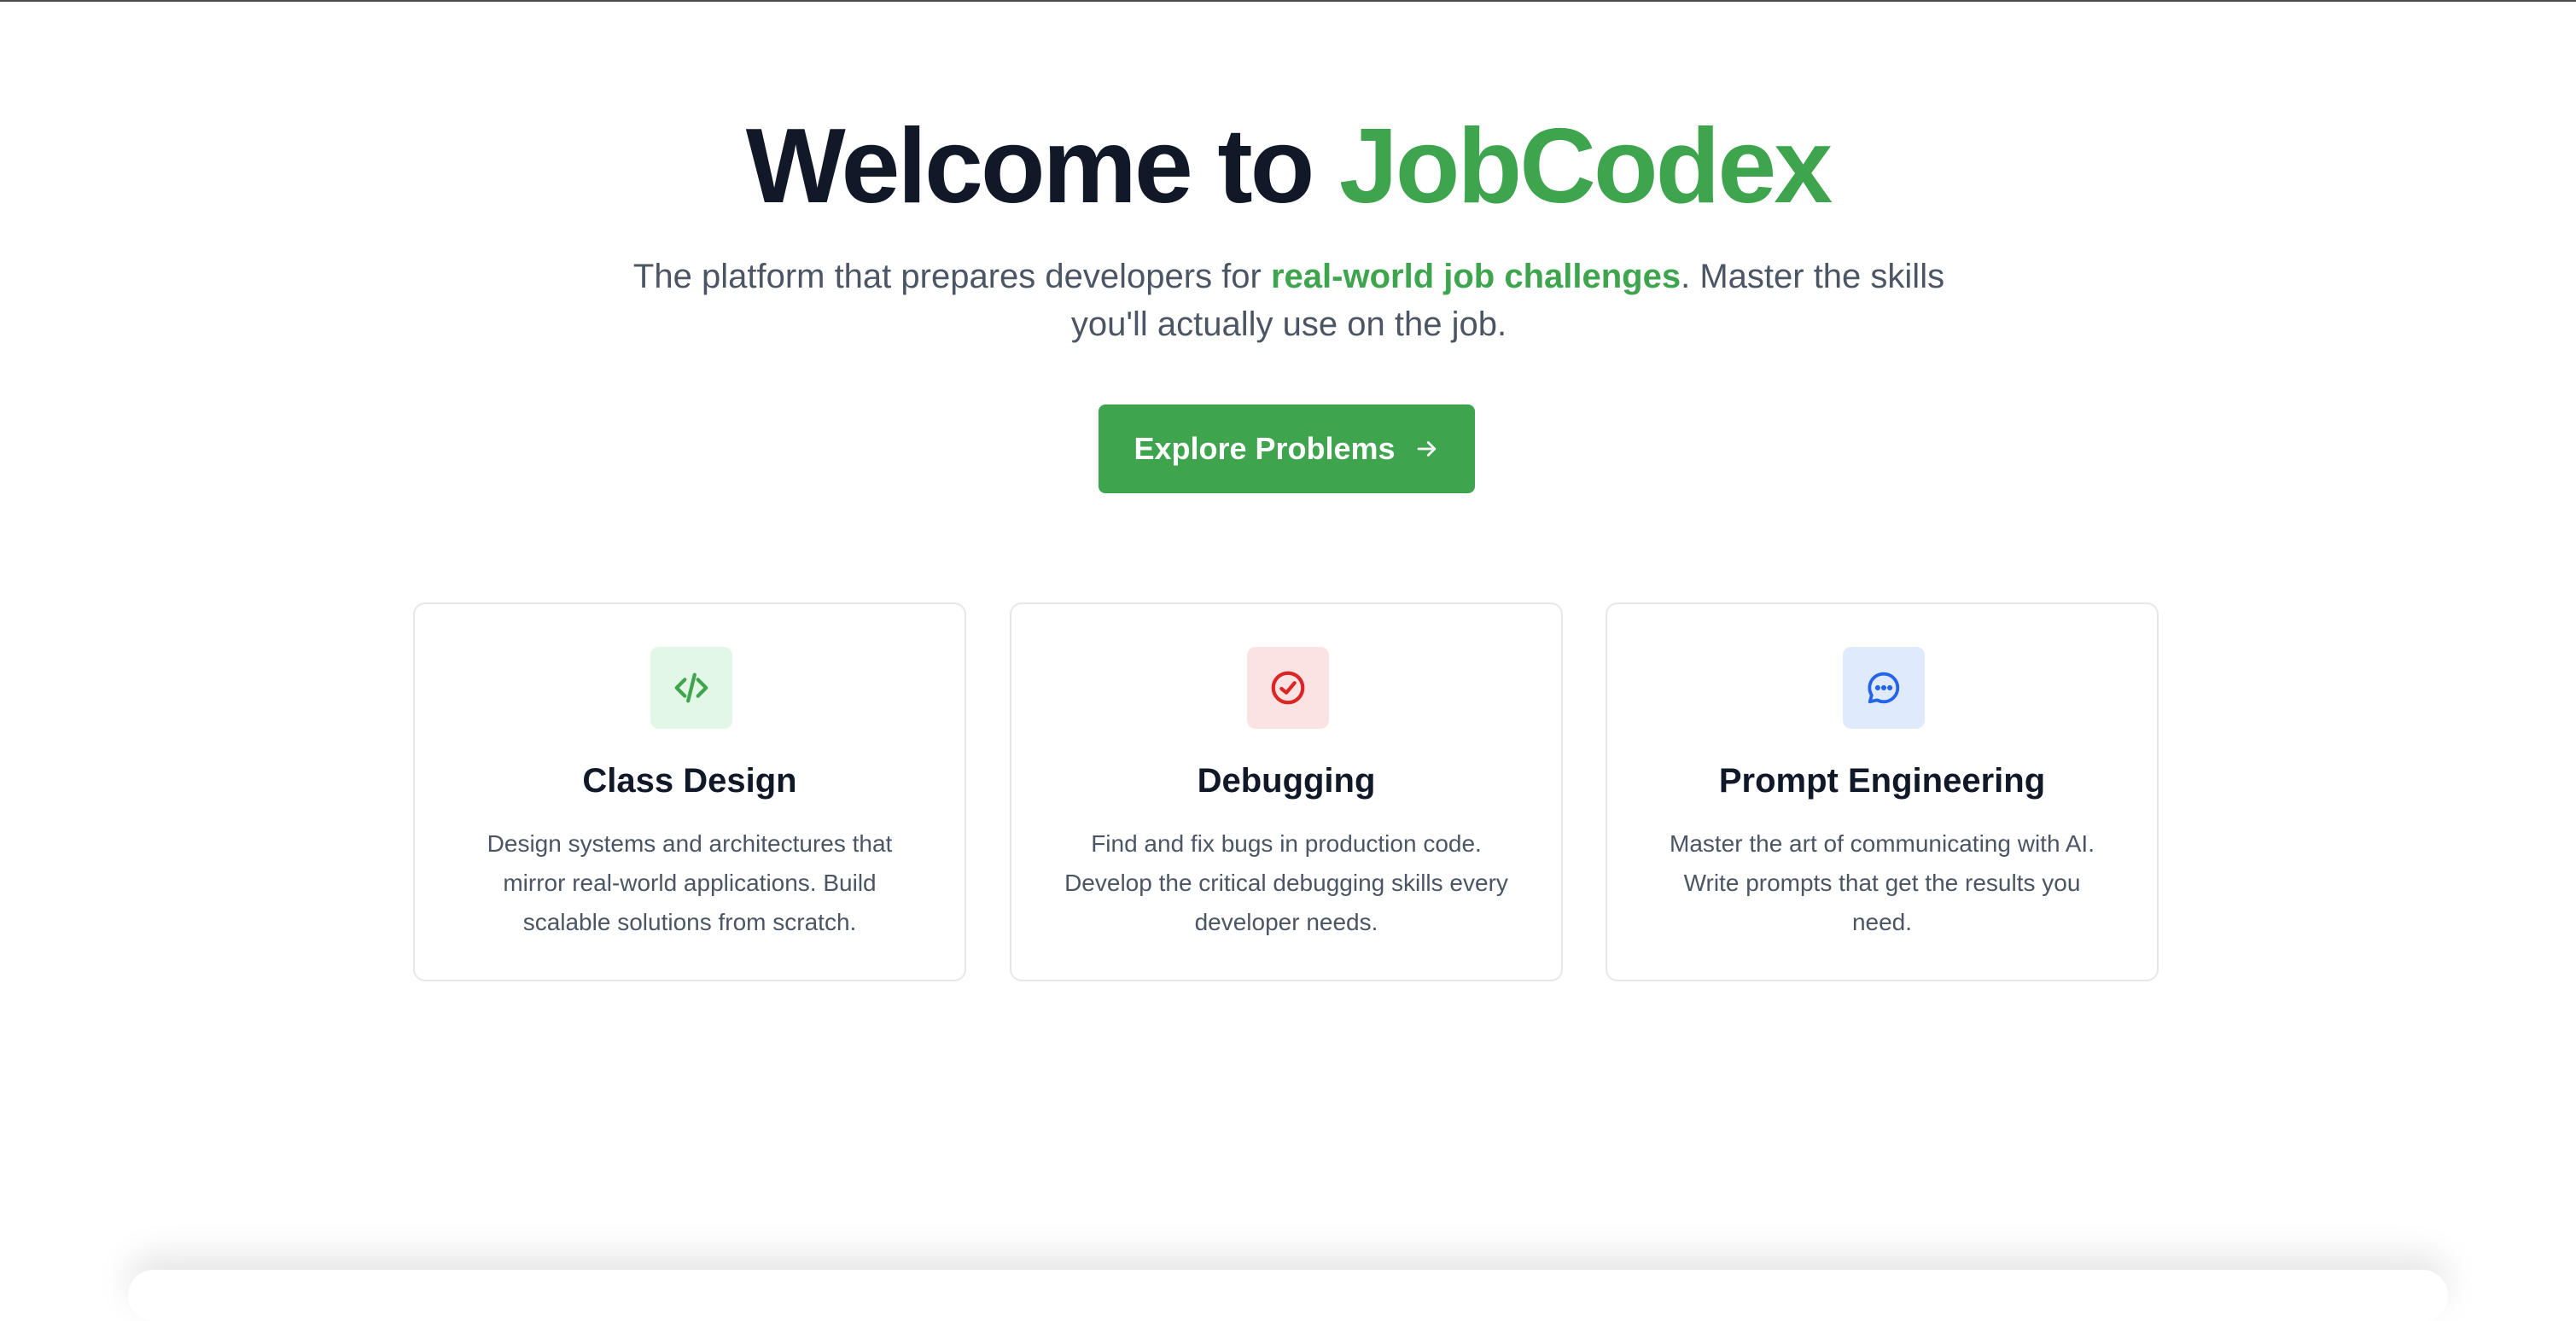  I want to click on subtitle-highlight: real-world job challenges, so click(1475, 276).